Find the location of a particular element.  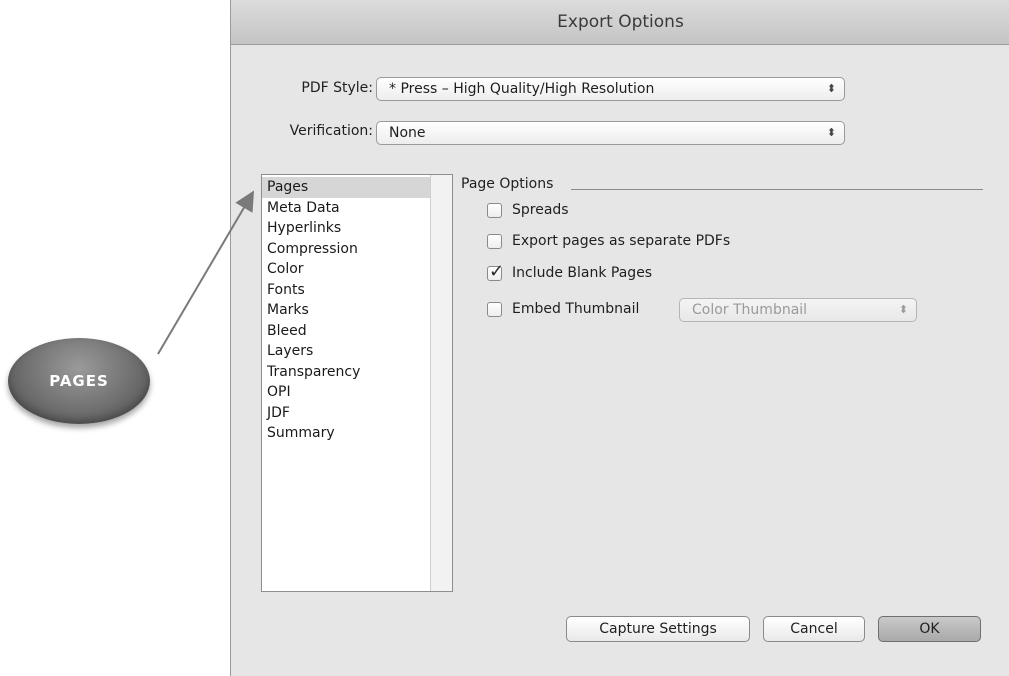

sidebar-item-bleed: Bleed is located at coordinates (347, 331).